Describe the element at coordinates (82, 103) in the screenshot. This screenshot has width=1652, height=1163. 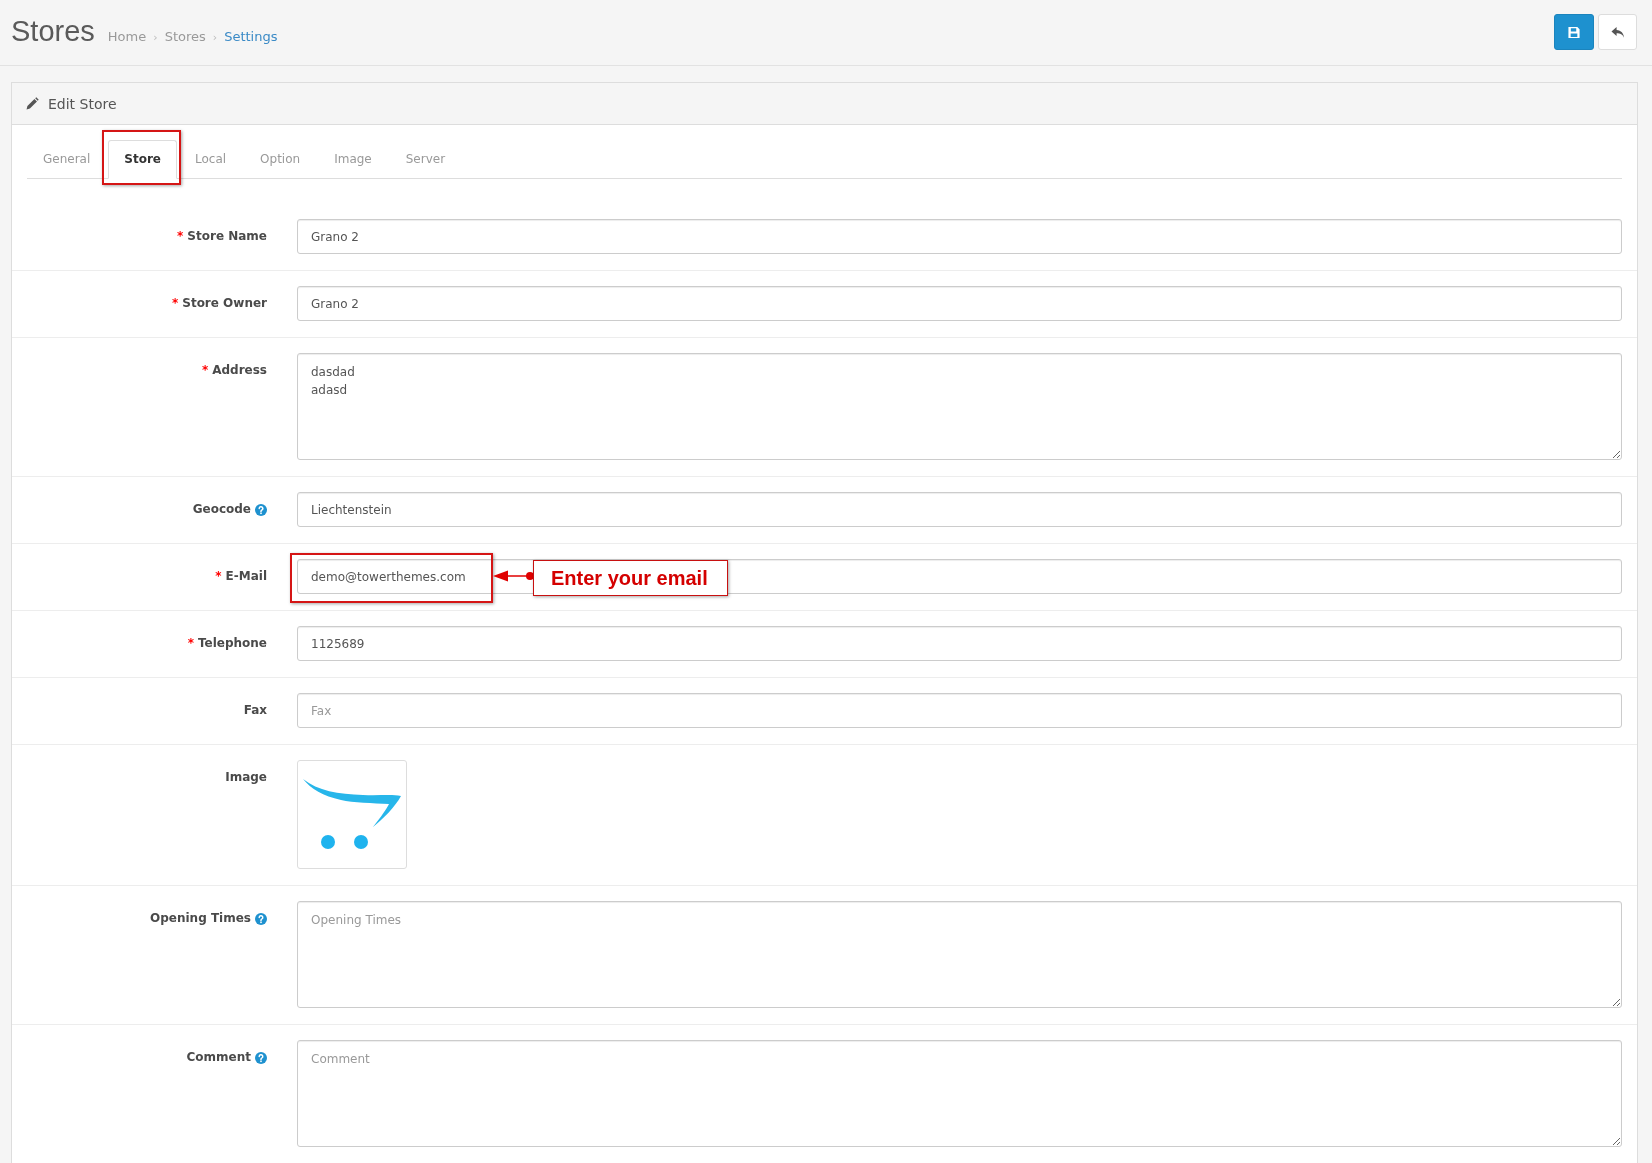
I see `panel-title: Edit Store` at that location.